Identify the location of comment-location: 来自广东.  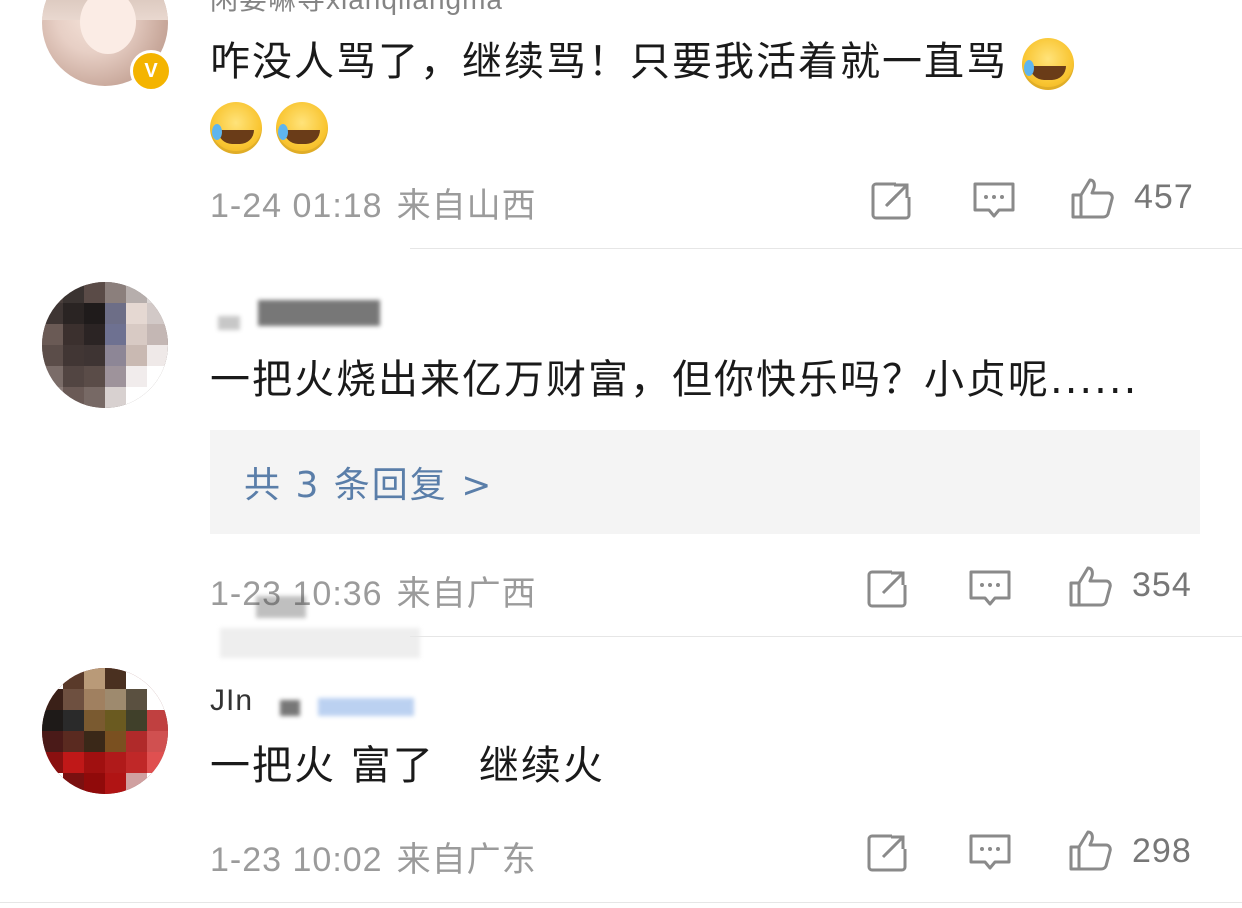
(466, 860).